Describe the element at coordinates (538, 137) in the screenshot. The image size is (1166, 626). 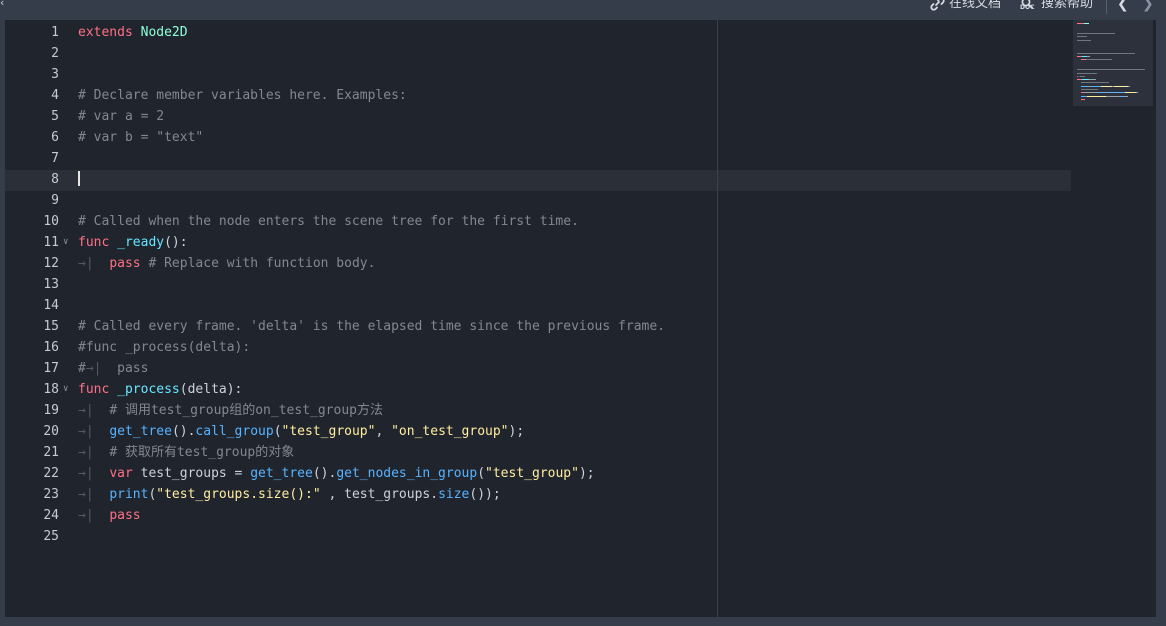
I see `code-line: 6 # var b = "text"` at that location.